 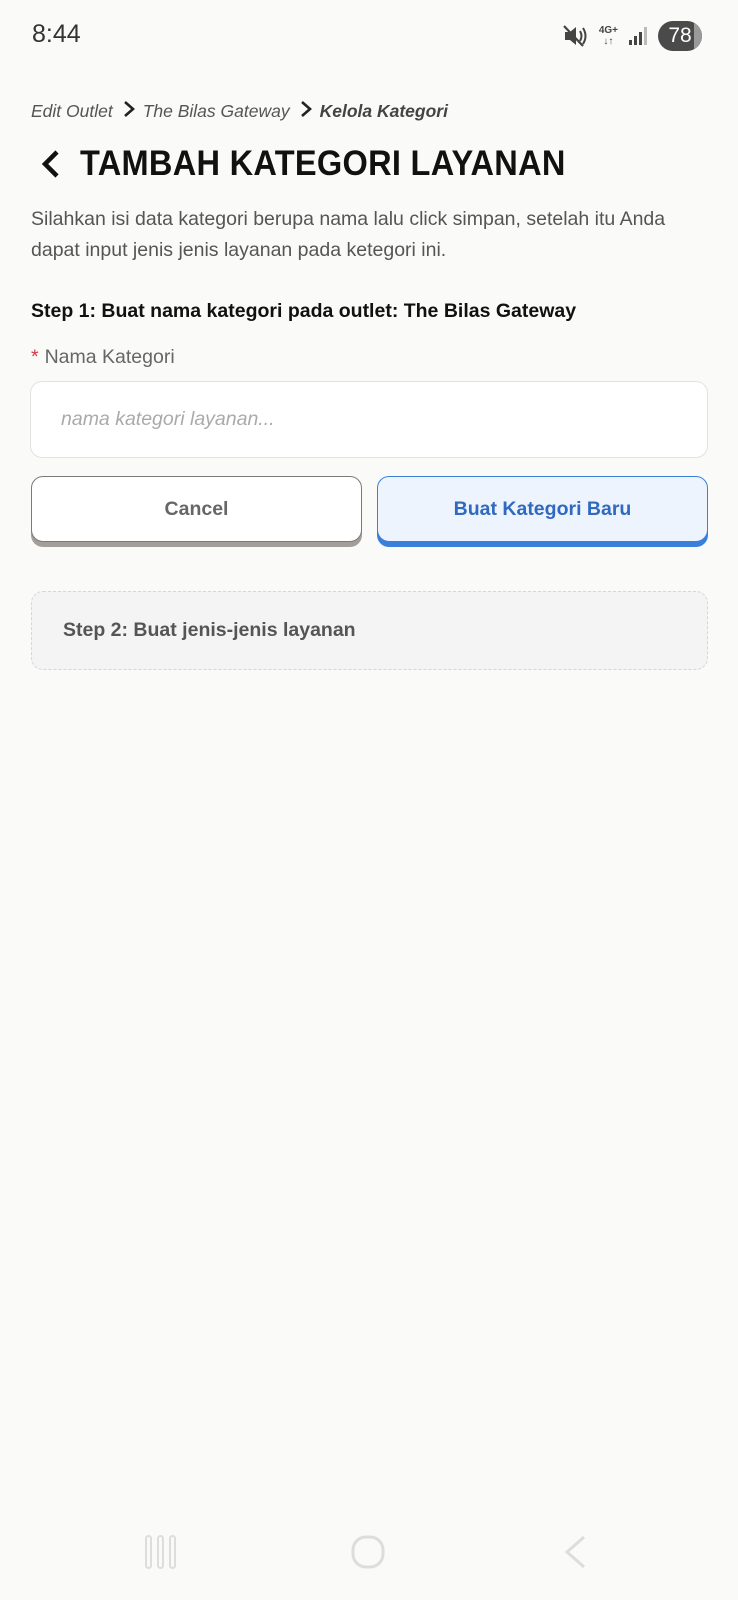 I want to click on mute-icon, so click(x=576, y=36).